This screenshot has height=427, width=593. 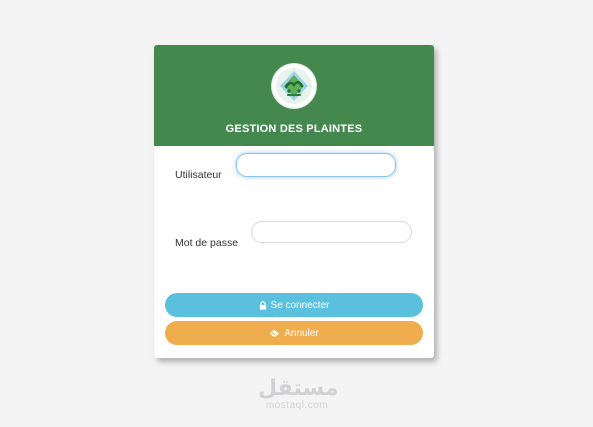 I want to click on eraser-icon, so click(x=275, y=333).